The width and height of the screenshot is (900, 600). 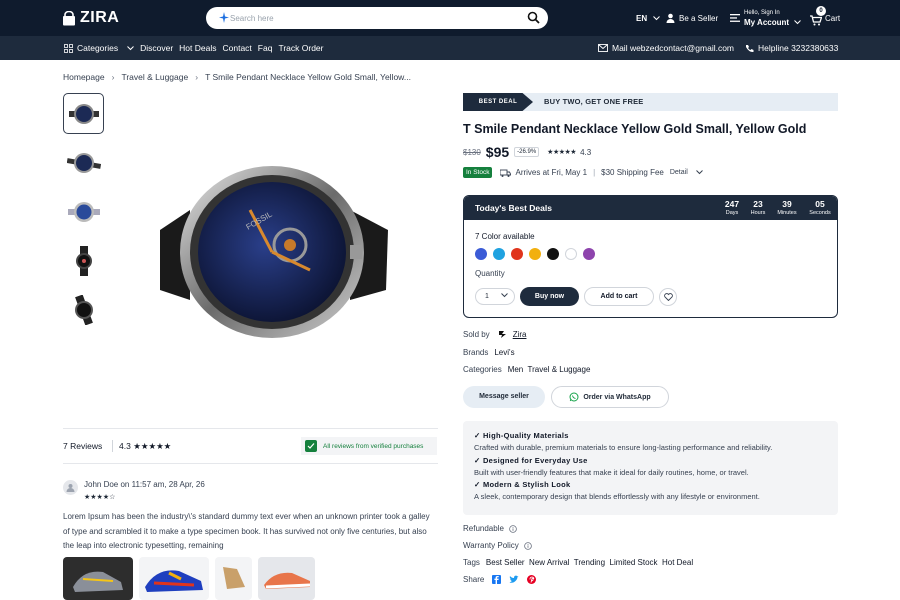 What do you see at coordinates (816, 19) in the screenshot?
I see `cart-icon` at bounding box center [816, 19].